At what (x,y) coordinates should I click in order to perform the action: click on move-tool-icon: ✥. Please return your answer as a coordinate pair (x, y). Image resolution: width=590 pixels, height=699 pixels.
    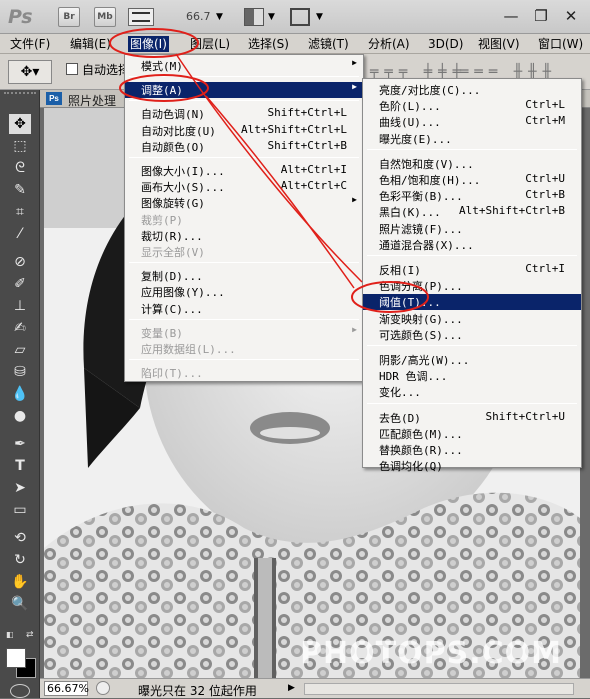
    Looking at the image, I should click on (20, 124).